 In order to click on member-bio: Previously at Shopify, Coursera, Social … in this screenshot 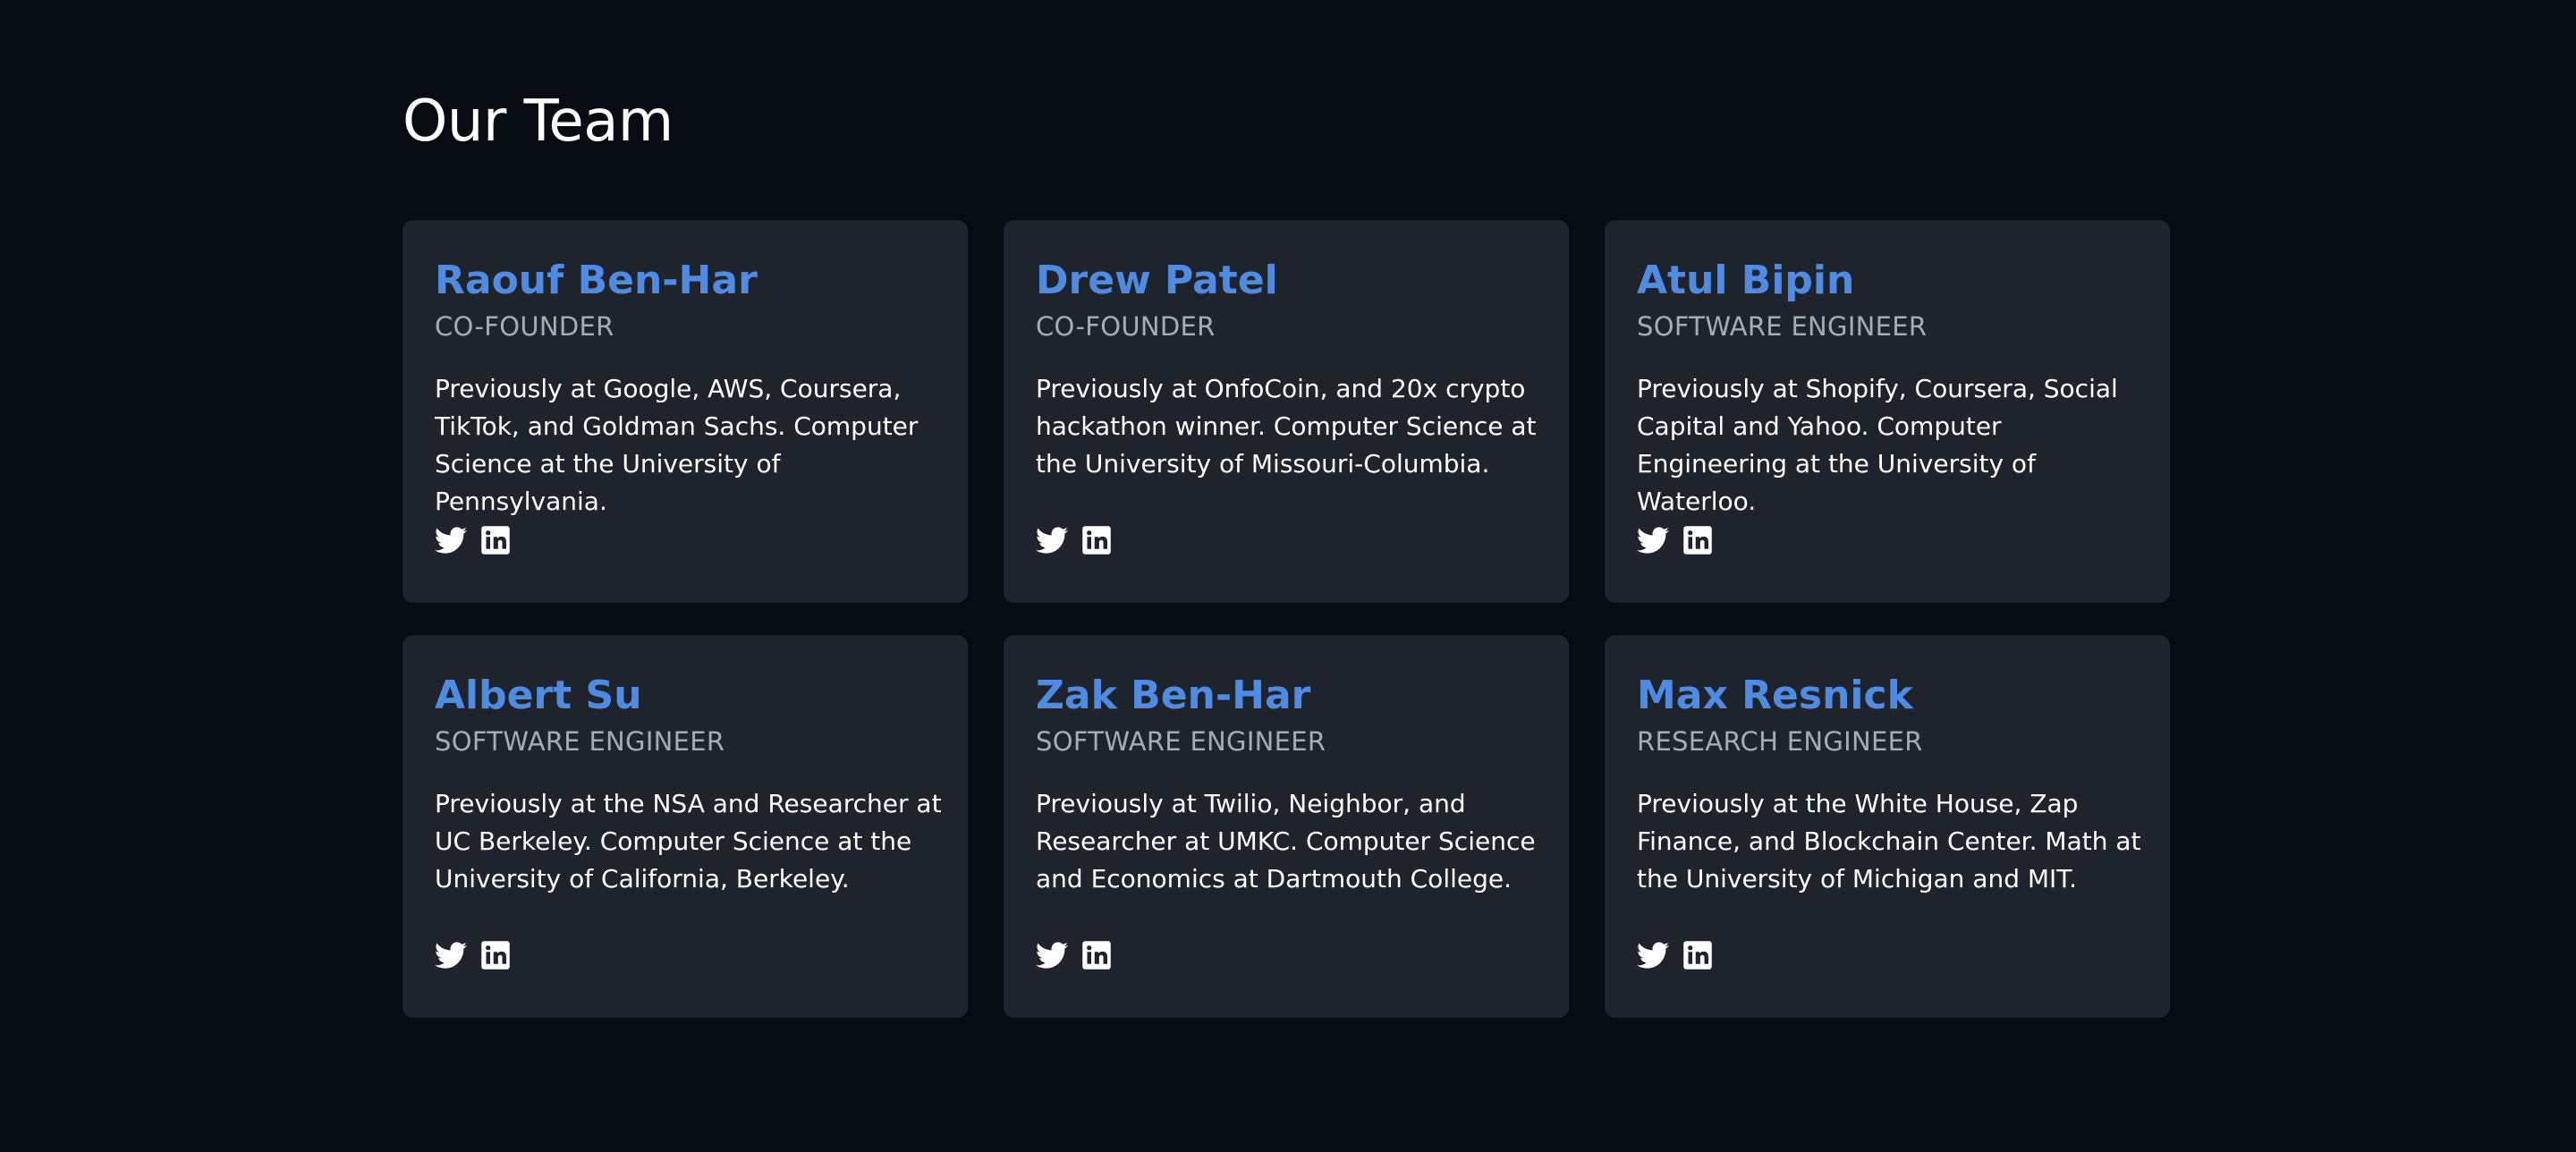, I will do `click(1877, 445)`.